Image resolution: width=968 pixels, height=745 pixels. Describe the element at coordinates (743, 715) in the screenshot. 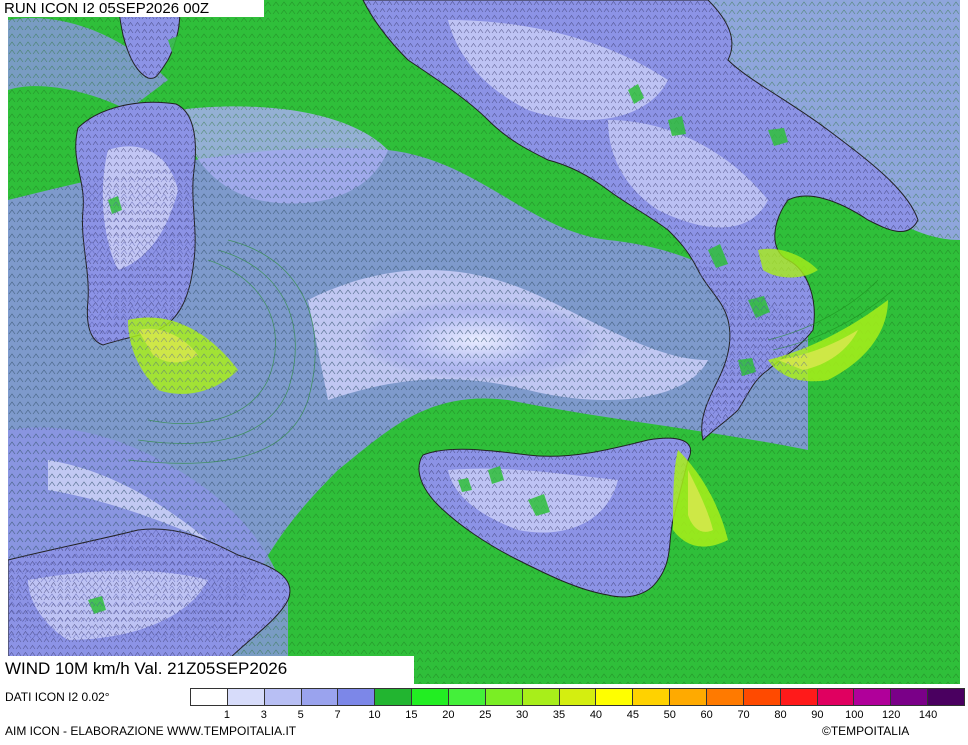

I see `scale-tick-label: 70` at that location.